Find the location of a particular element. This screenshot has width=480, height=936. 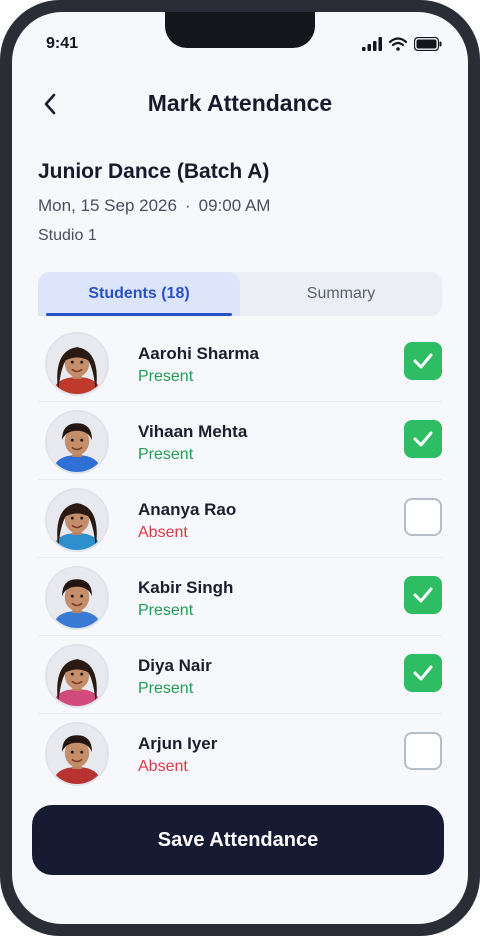

signal-icon is located at coordinates (372, 44).